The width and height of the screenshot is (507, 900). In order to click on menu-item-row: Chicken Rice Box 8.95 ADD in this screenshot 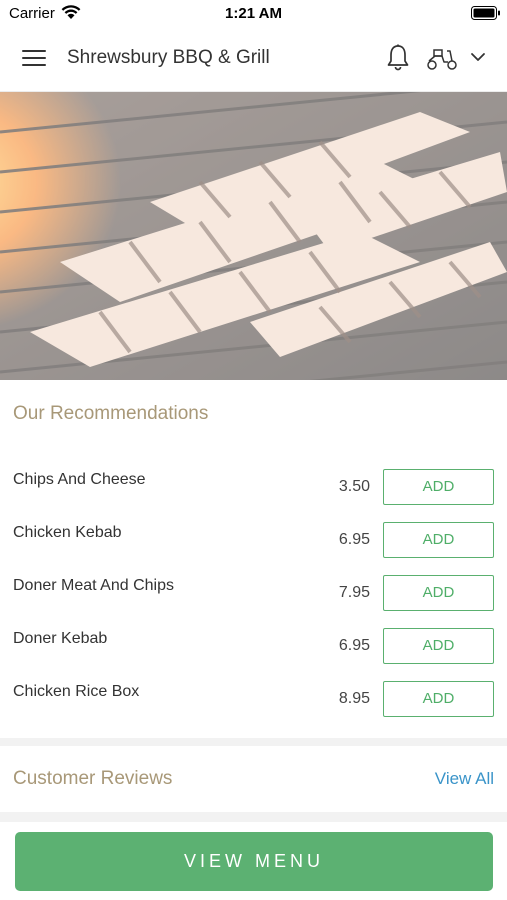, I will do `click(253, 707)`.